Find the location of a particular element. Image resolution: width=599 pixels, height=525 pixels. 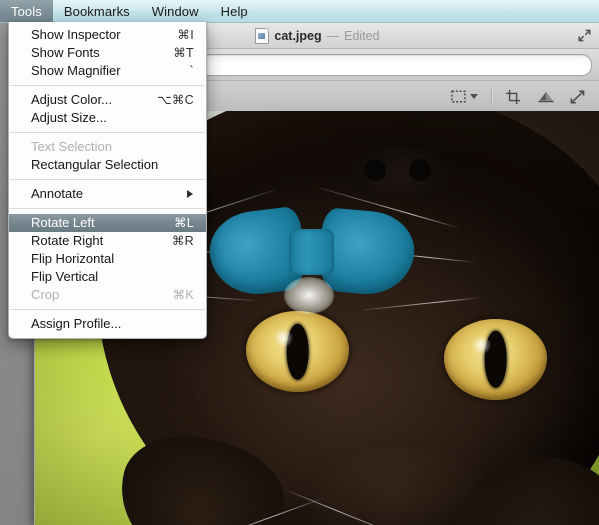

menu-item-flip-horizontal: Flip Horizontal is located at coordinates (107, 259).